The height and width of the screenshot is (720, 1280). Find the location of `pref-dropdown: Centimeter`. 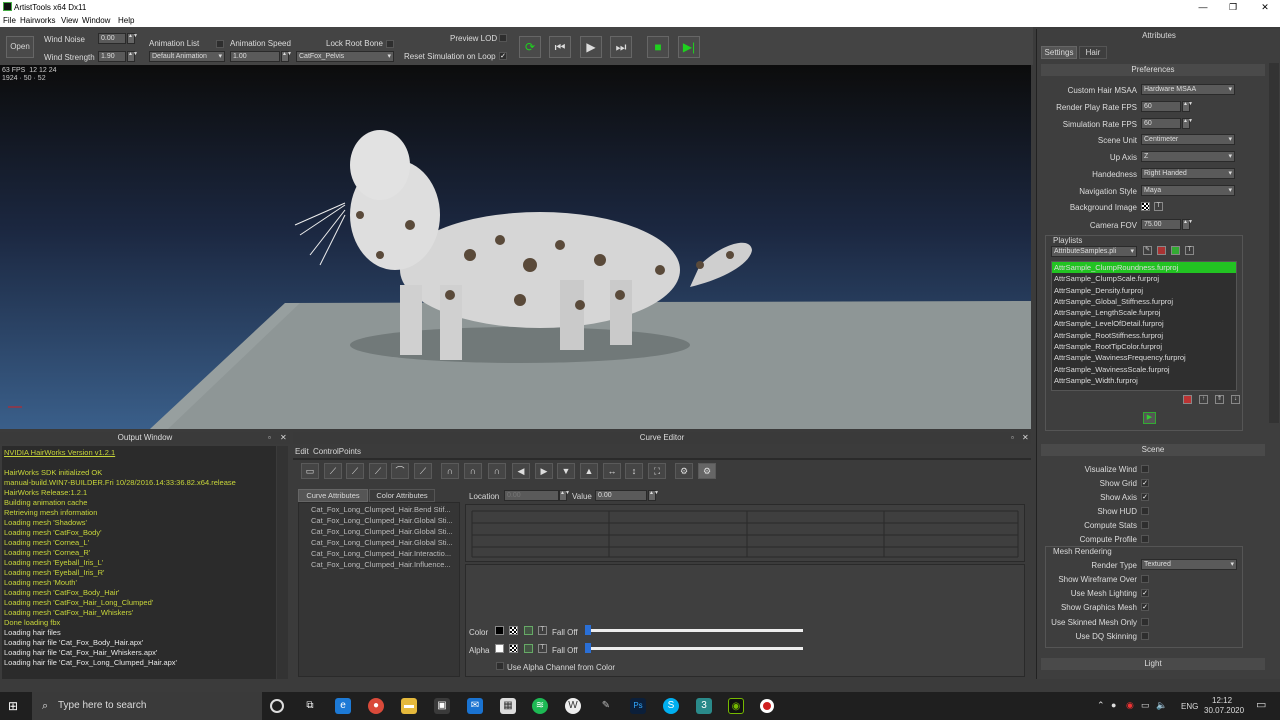

pref-dropdown: Centimeter is located at coordinates (1188, 140).